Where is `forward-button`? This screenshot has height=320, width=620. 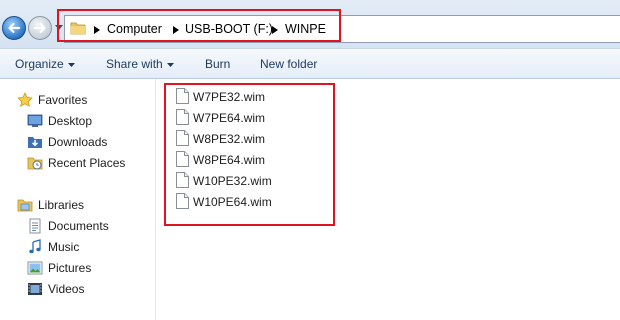 forward-button is located at coordinates (40, 28).